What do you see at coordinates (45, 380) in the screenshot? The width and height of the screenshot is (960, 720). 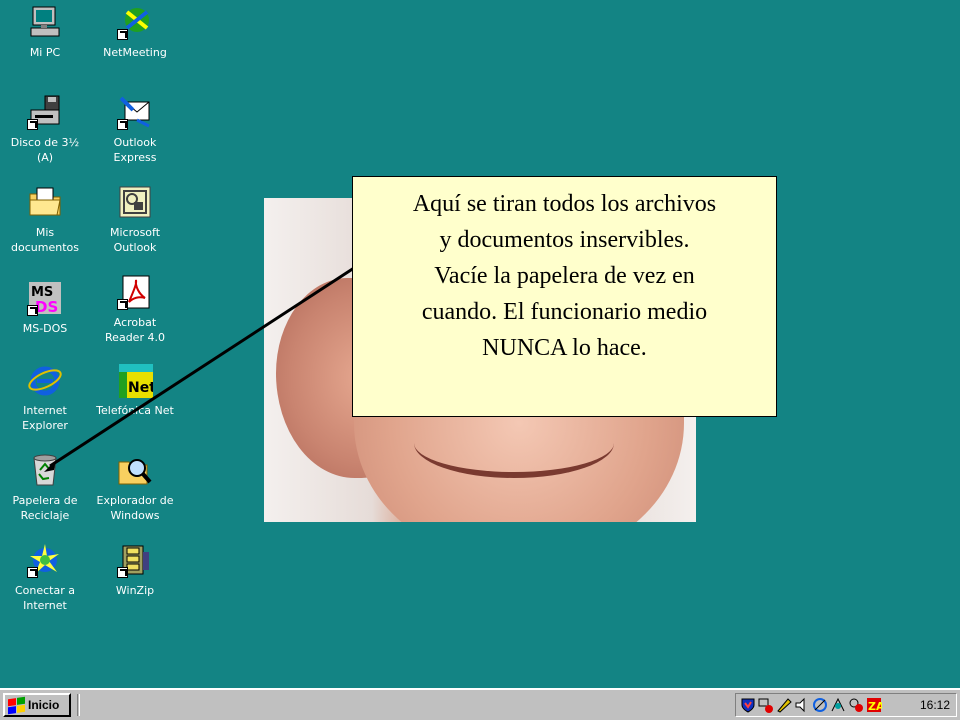 I see `internet-explorer-icon` at bounding box center [45, 380].